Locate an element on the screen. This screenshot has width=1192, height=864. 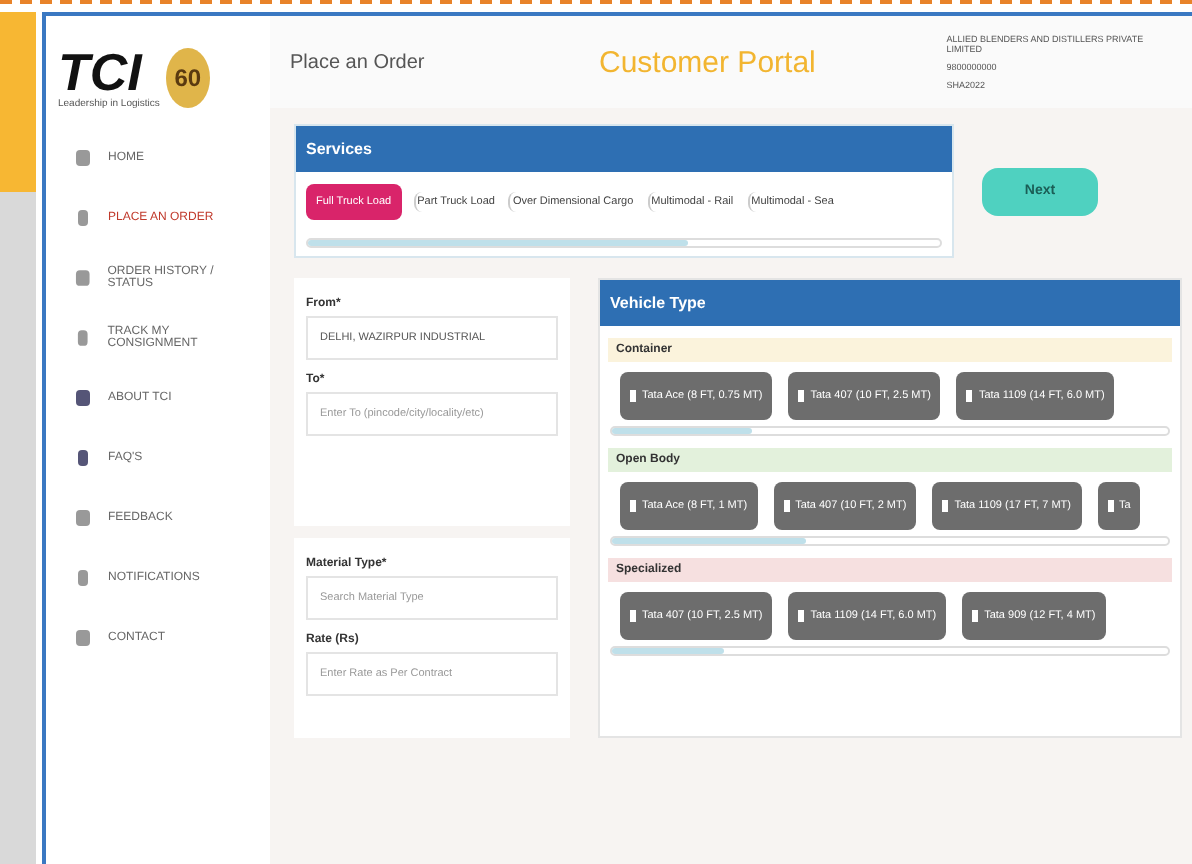
anniversary-badge: 60 is located at coordinates (187, 78).